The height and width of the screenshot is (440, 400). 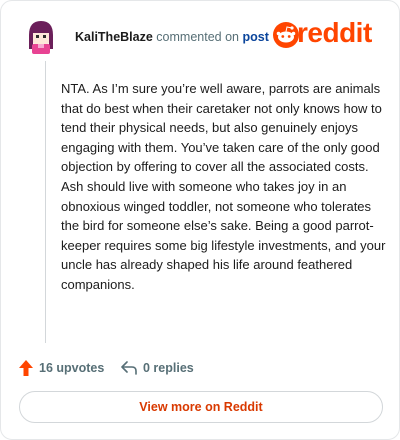 I want to click on comment-header: KaliTheBlaze commented on post reddit, so click(x=200, y=34).